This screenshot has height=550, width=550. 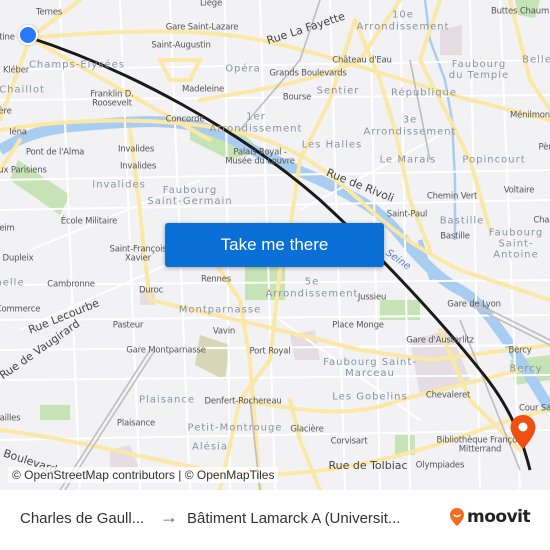 What do you see at coordinates (224, 331) in the screenshot?
I see `label-vavin: Vavin` at bounding box center [224, 331].